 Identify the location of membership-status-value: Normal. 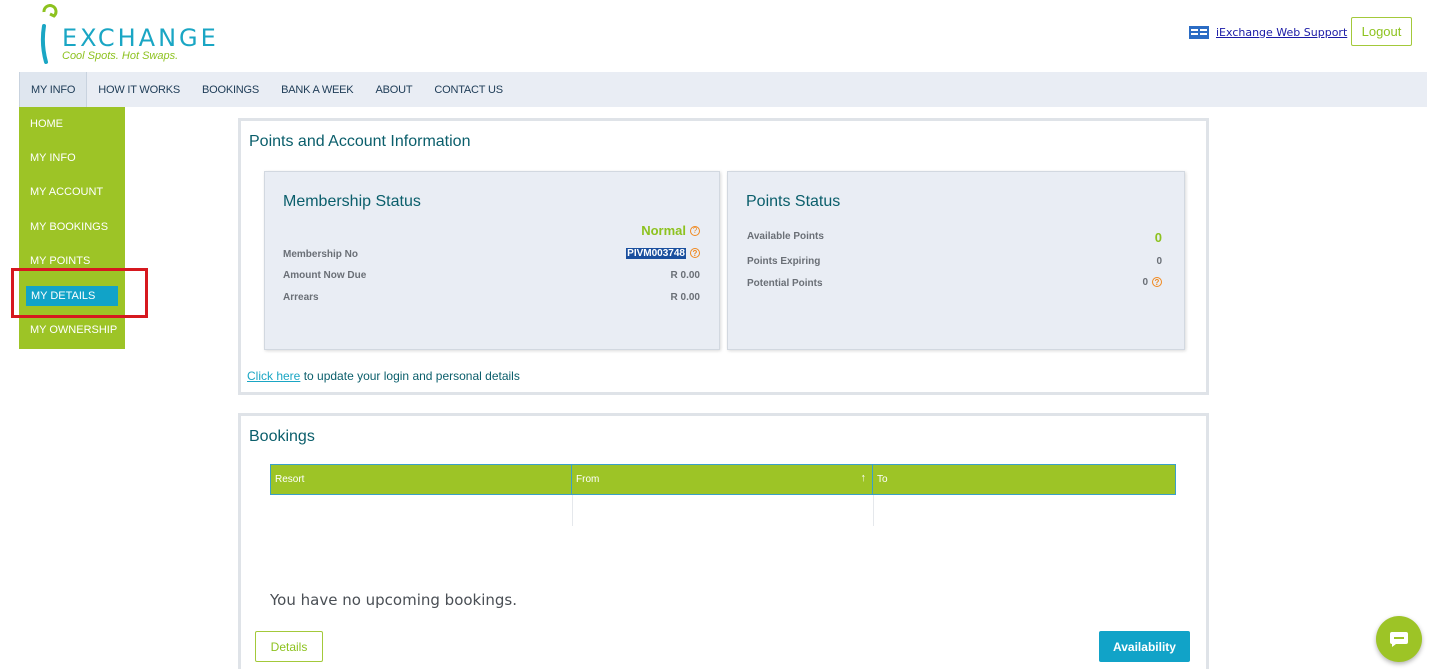
(663, 230).